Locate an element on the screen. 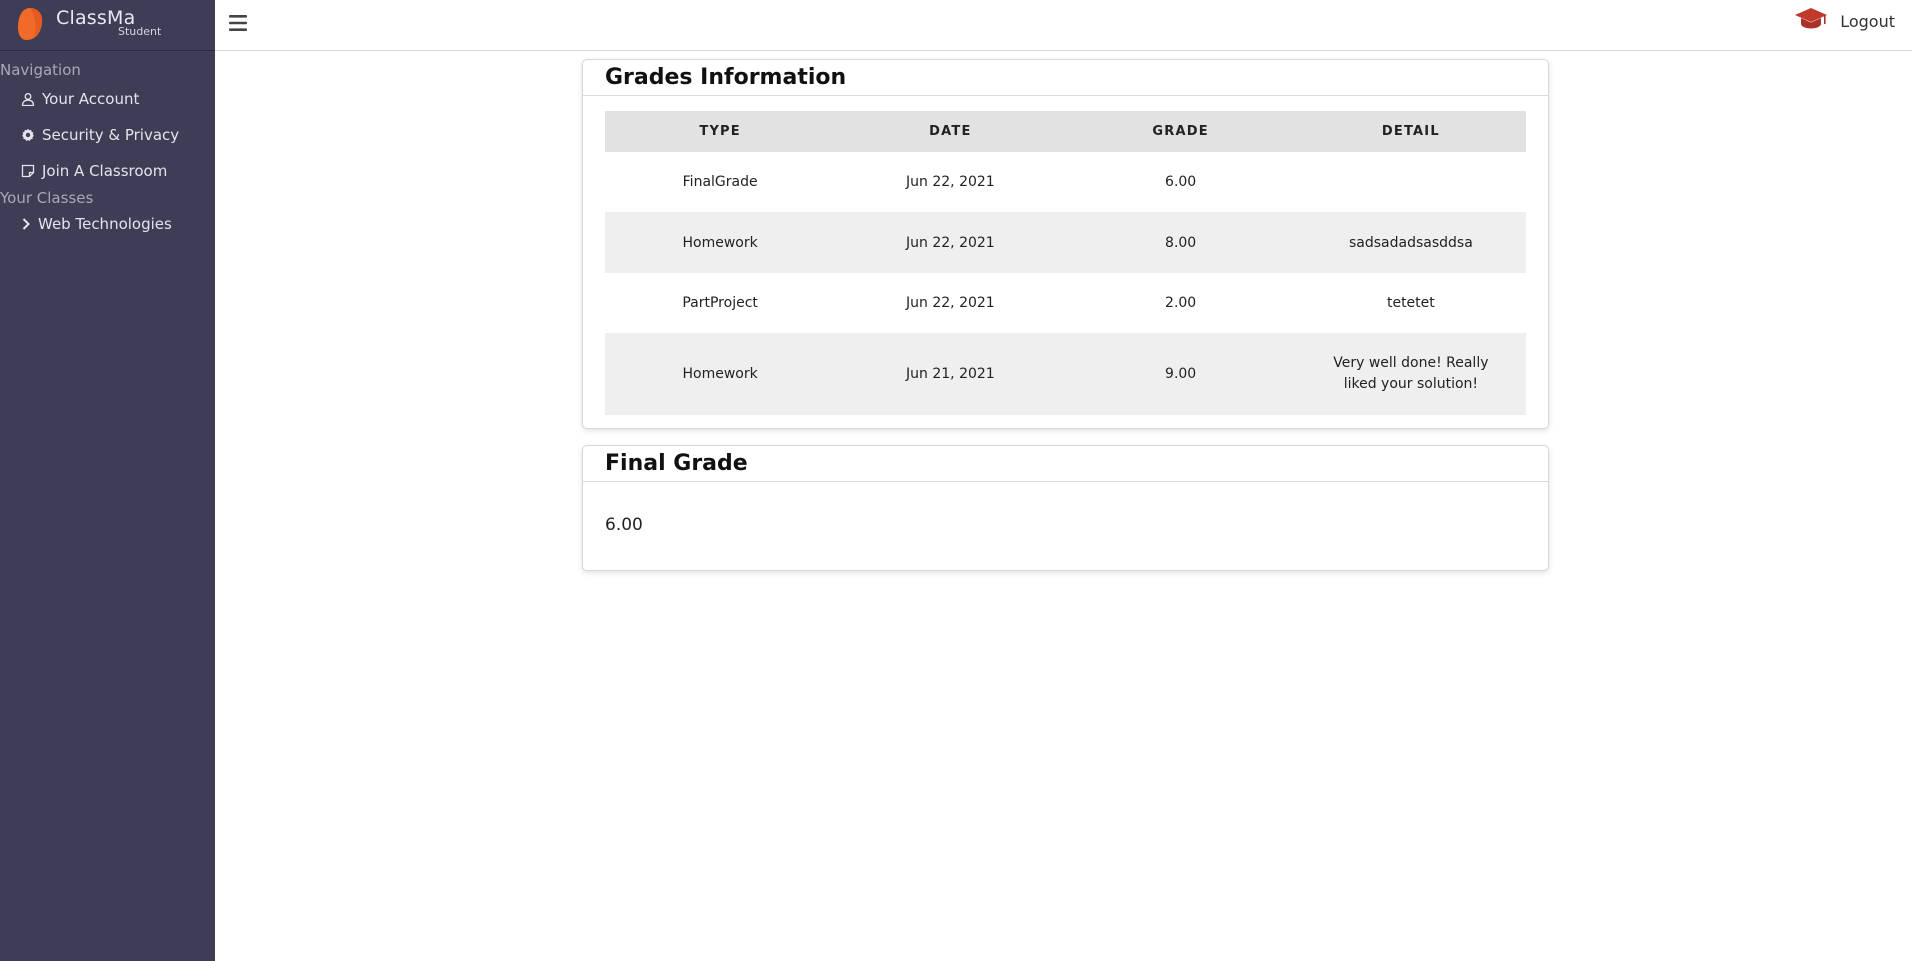 This screenshot has width=1912, height=961. logout-link: Logout is located at coordinates (1867, 21).